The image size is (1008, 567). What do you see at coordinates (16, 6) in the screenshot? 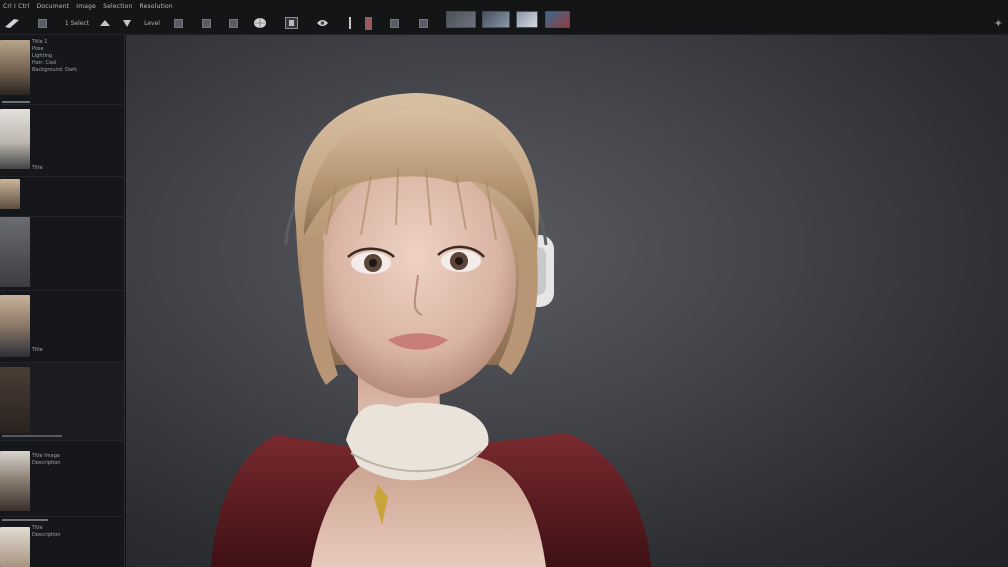
I see `menu-item-file: Crl I Ctrl` at bounding box center [16, 6].